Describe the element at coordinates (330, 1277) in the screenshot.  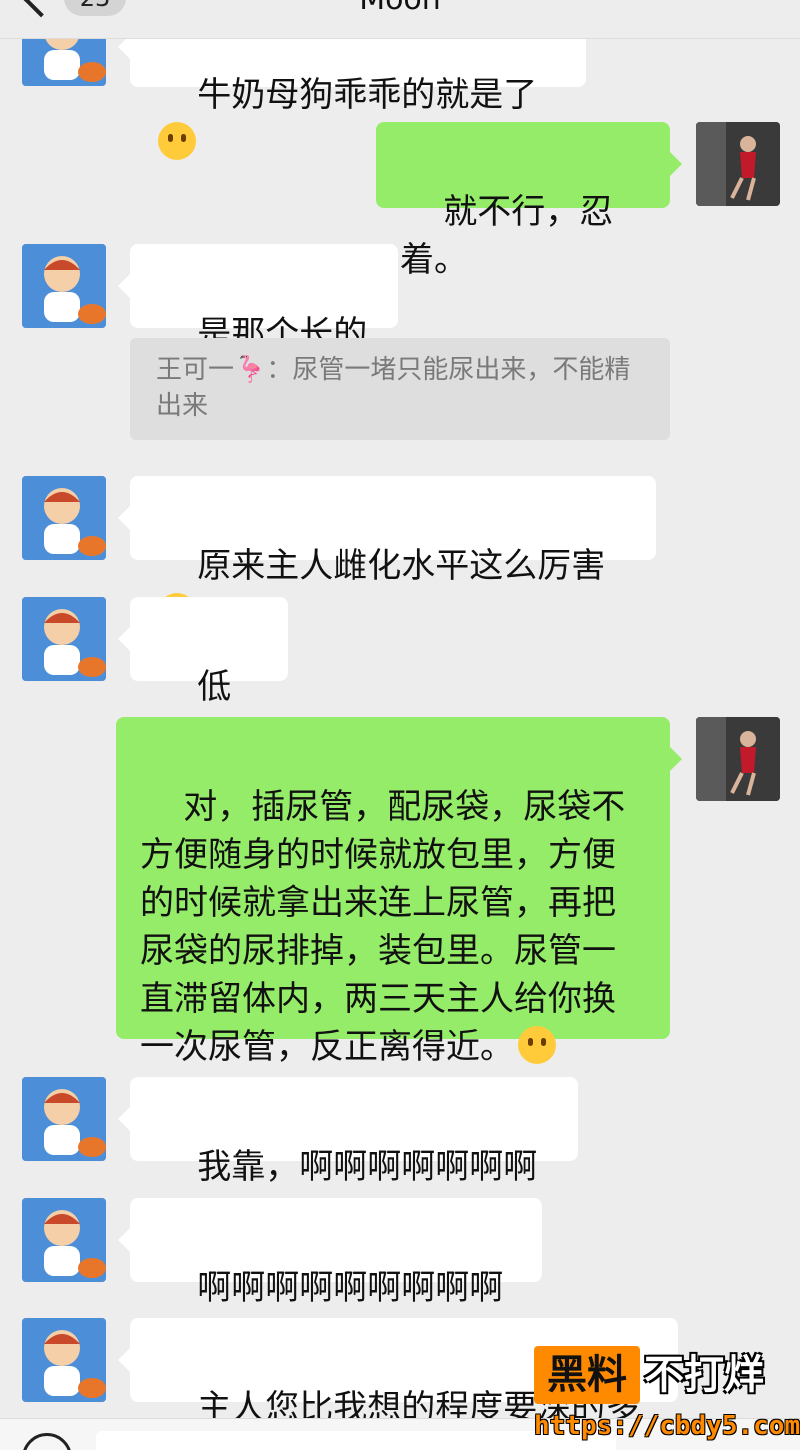
I see `incoming-message: 啊啊啊啊啊啊啊啊啊啊` at that location.